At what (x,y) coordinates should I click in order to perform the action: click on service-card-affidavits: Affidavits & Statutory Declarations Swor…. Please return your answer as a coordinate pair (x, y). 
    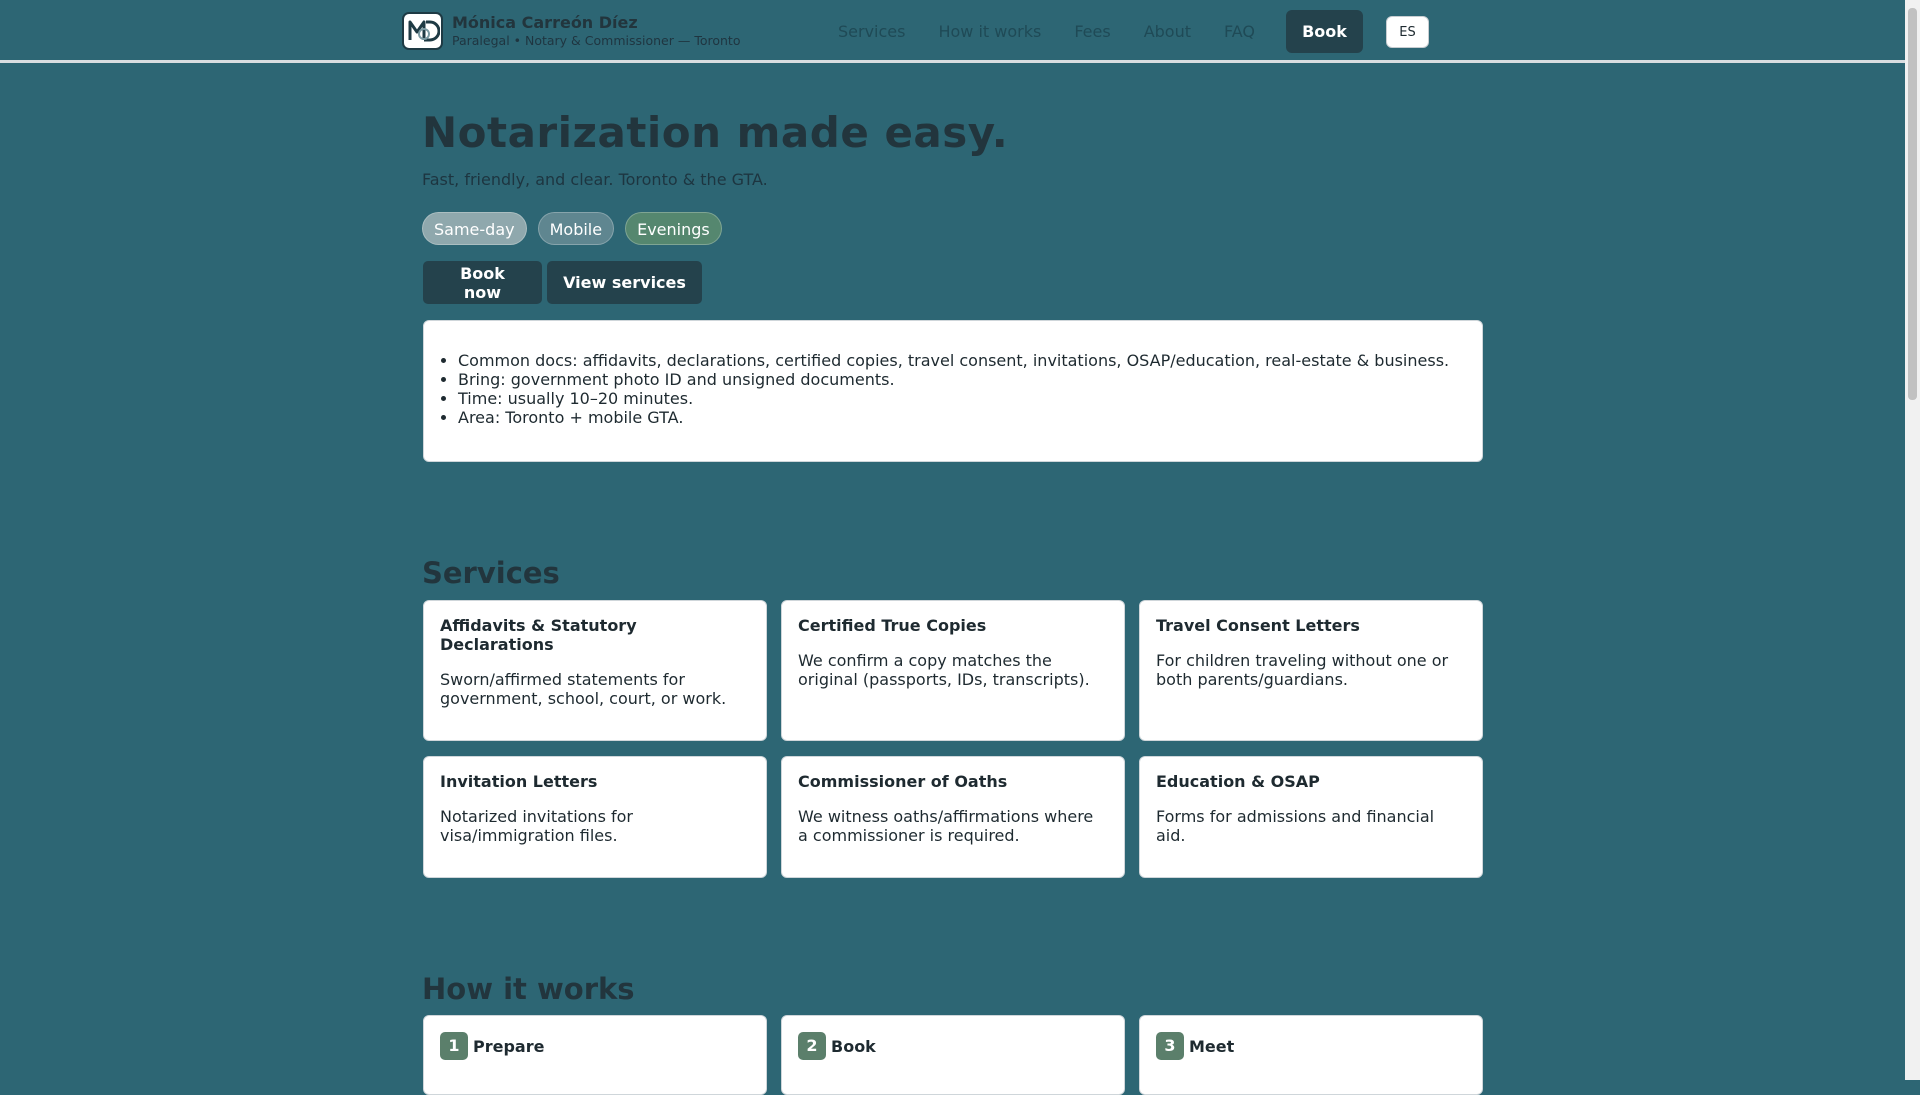
    Looking at the image, I should click on (595, 670).